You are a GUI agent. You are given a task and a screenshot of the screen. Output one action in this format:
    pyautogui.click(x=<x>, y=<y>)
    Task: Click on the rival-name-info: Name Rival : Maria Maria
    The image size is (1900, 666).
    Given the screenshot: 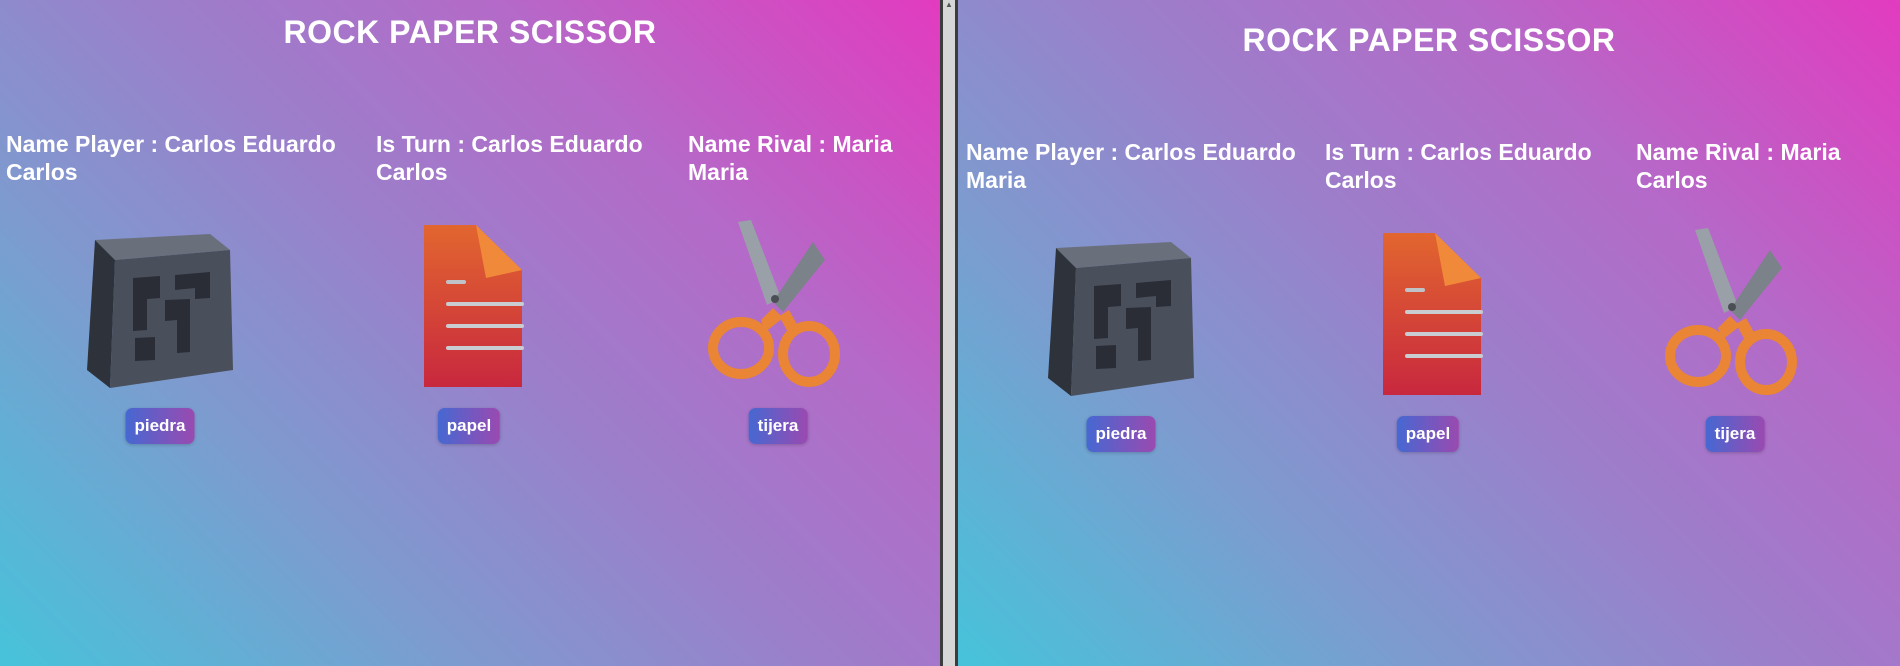 What is the action you would take?
    pyautogui.click(x=808, y=158)
    